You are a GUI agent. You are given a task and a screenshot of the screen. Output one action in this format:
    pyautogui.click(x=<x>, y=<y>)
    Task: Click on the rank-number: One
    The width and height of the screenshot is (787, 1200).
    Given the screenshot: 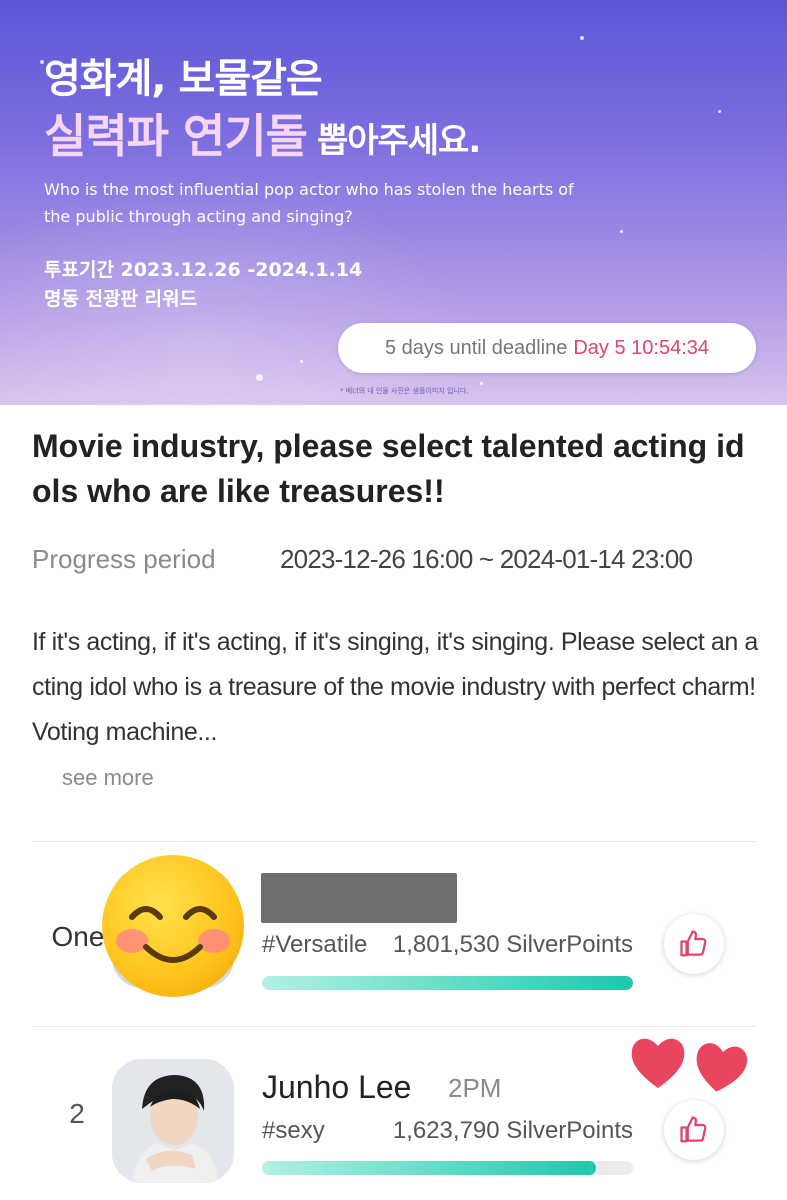 What is the action you would take?
    pyautogui.click(x=78, y=936)
    